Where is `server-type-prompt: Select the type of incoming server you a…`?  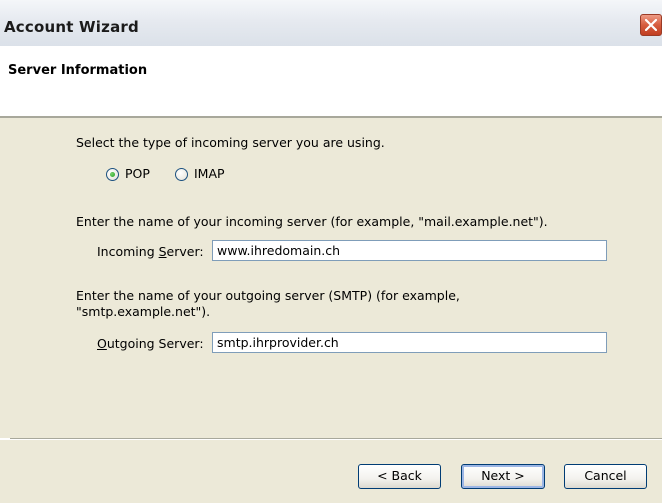
server-type-prompt: Select the type of incoming server you a… is located at coordinates (230, 142).